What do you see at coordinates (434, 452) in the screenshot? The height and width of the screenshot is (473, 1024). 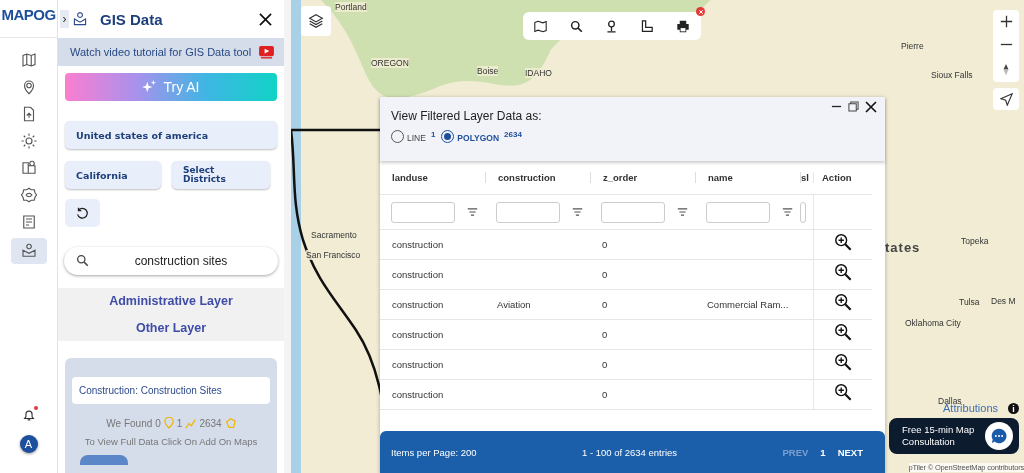 I see `items-per-page: Items per Page: 200` at bounding box center [434, 452].